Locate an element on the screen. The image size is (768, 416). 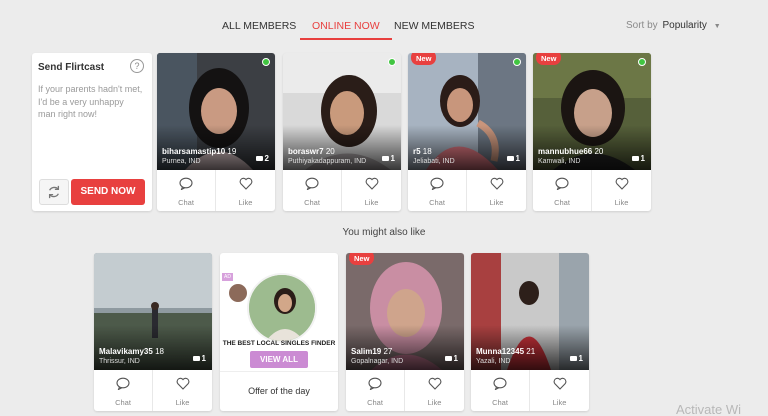
member-photo: New r5 18 Jeliabati, IND 1 is located at coordinates (467, 111).